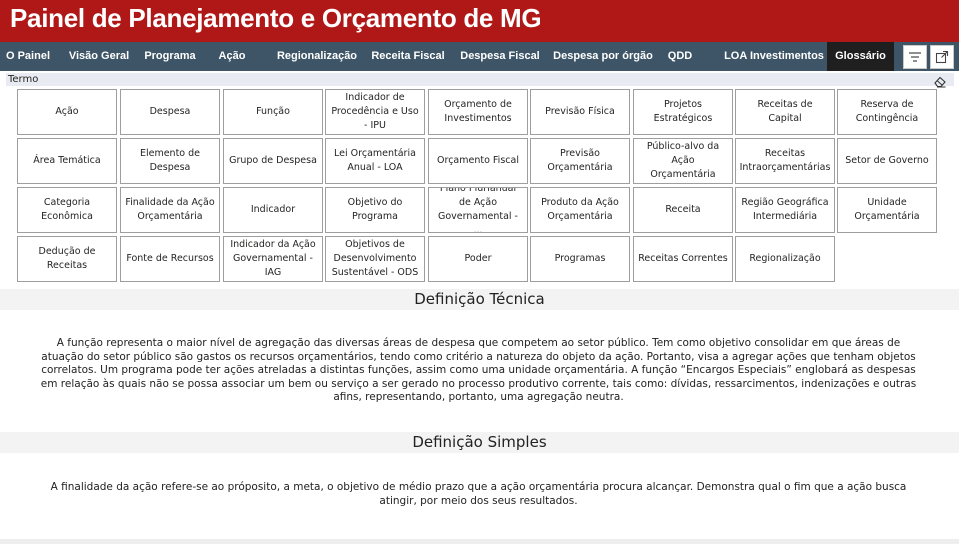 This screenshot has width=959, height=544. I want to click on slicer-header, so click(480, 79).